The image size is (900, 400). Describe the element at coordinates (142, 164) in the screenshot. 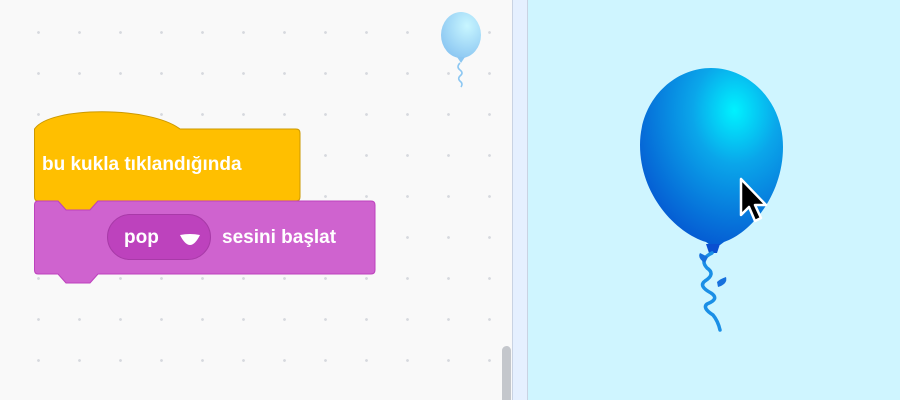

I see `event-block-label: bu kukla tıklandığında` at that location.